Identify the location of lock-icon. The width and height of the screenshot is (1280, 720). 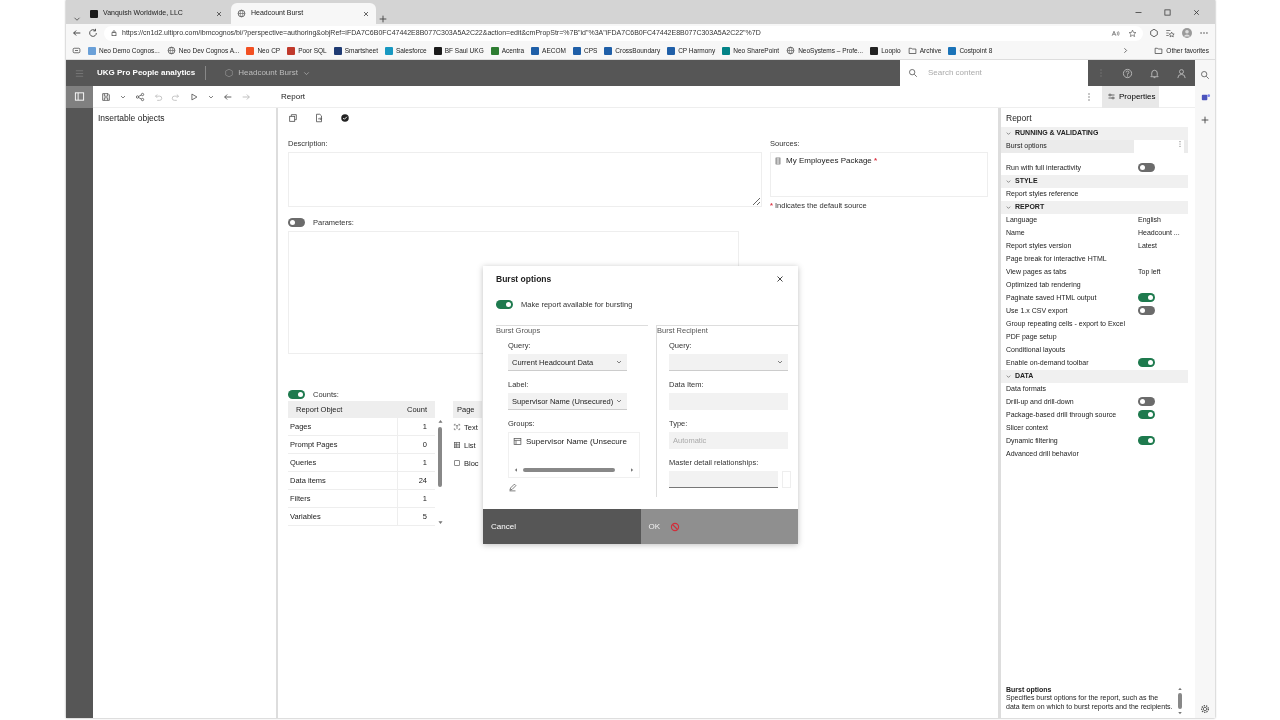
(114, 33).